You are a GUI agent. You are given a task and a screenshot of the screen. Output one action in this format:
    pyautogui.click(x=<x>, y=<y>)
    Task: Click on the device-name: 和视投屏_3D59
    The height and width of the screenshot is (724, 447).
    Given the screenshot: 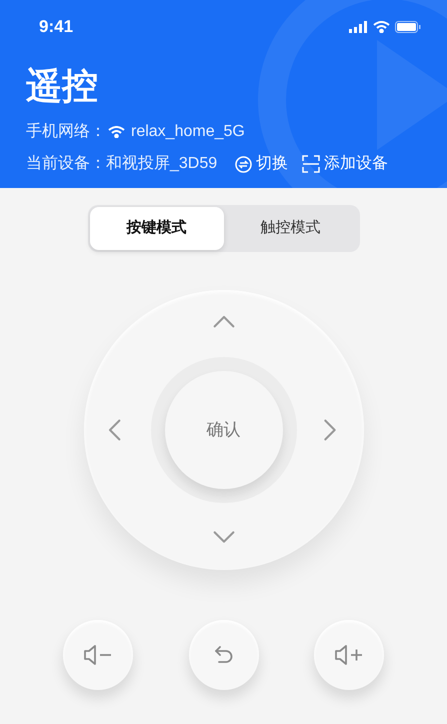 What is the action you would take?
    pyautogui.click(x=162, y=164)
    